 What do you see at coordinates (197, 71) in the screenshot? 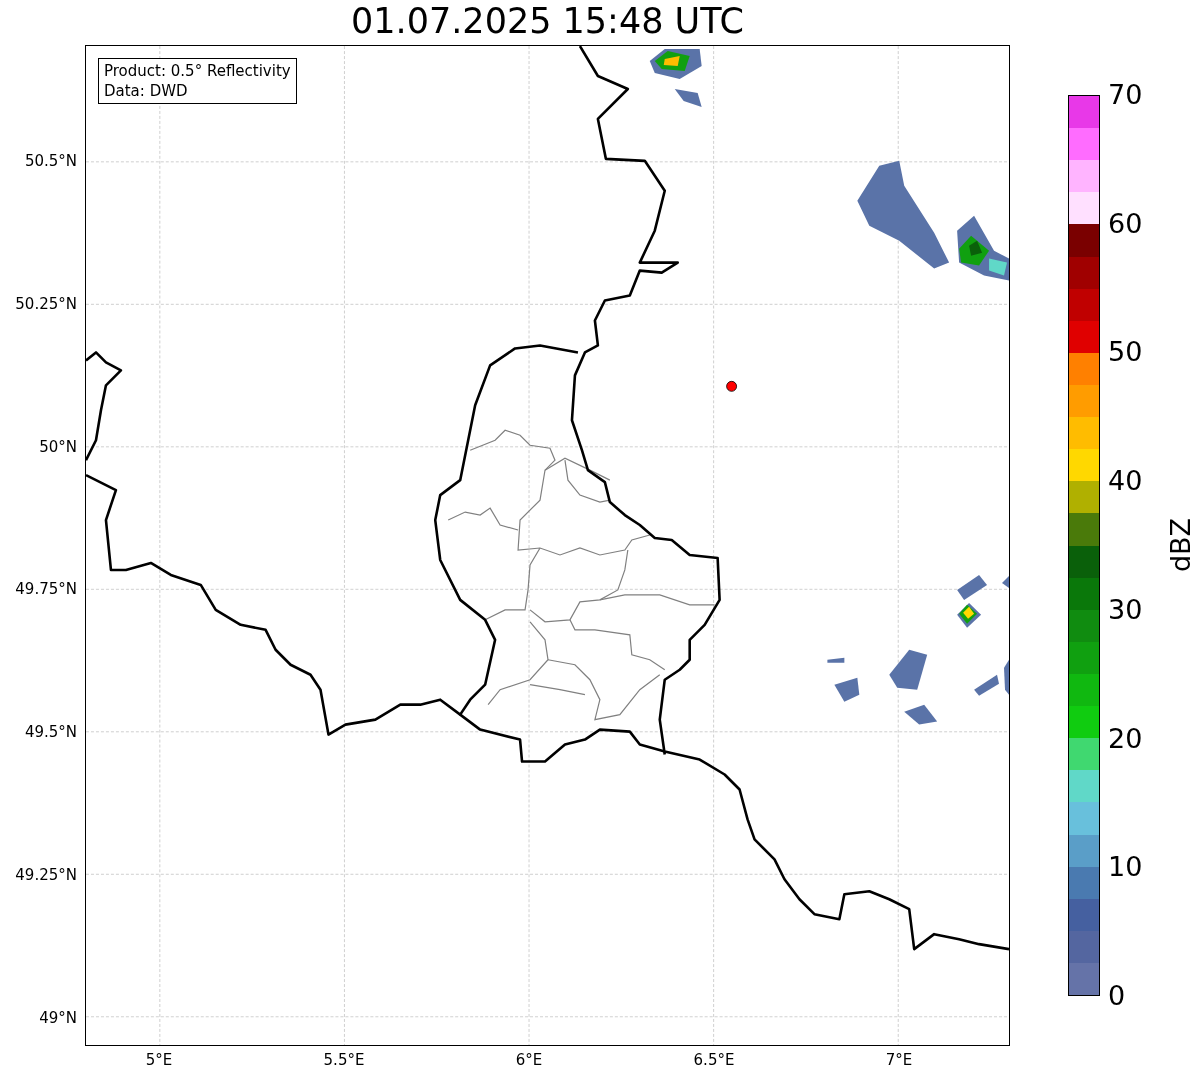
I see `info-text: Product: 0.5° Reflectivity` at bounding box center [197, 71].